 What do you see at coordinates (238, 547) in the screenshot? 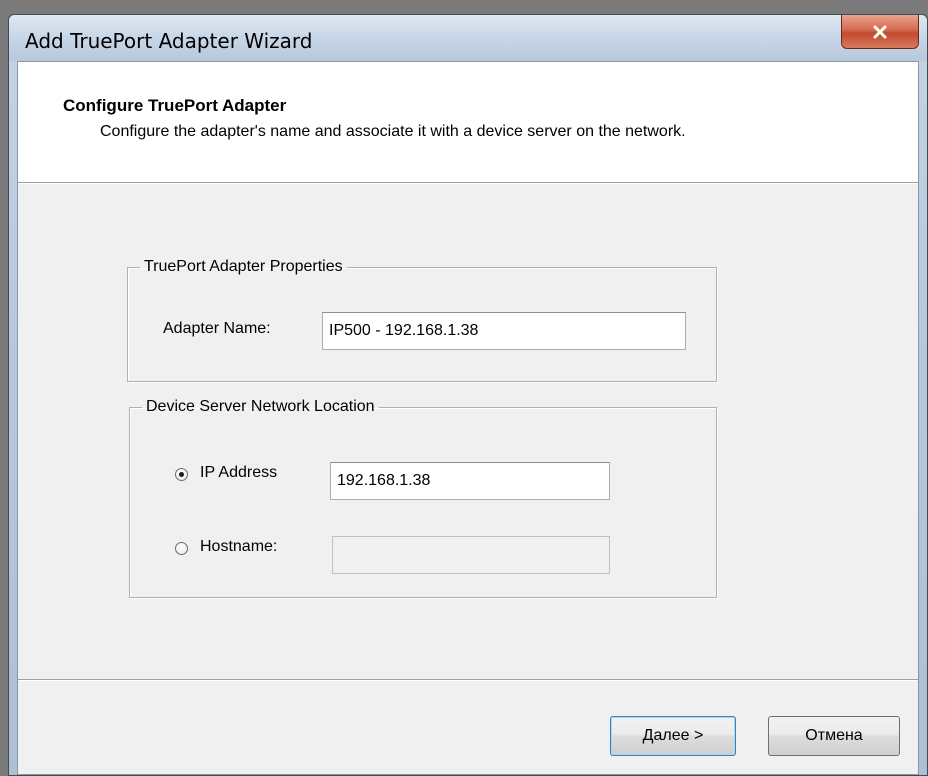
I see `hostname-label: Hostname:` at bounding box center [238, 547].